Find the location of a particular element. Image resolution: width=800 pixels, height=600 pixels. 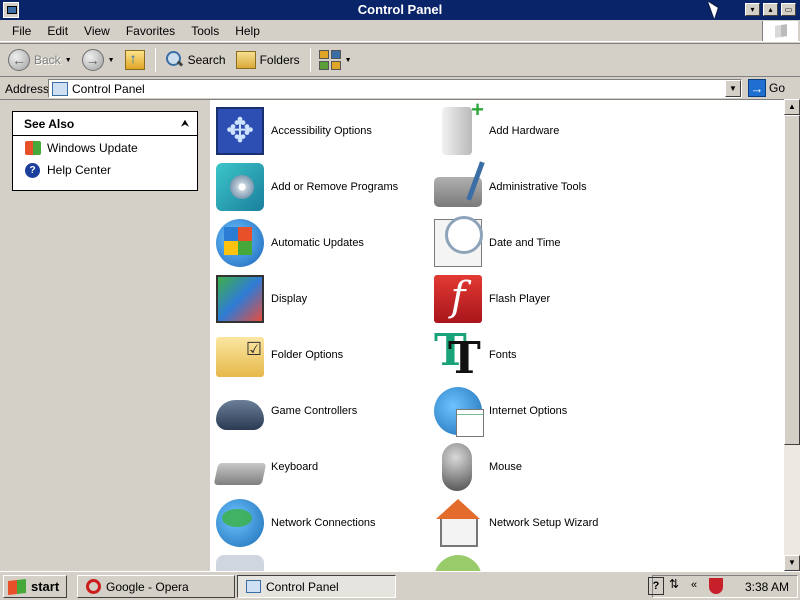

item-label: Administrative Tools is located at coordinates (538, 187).